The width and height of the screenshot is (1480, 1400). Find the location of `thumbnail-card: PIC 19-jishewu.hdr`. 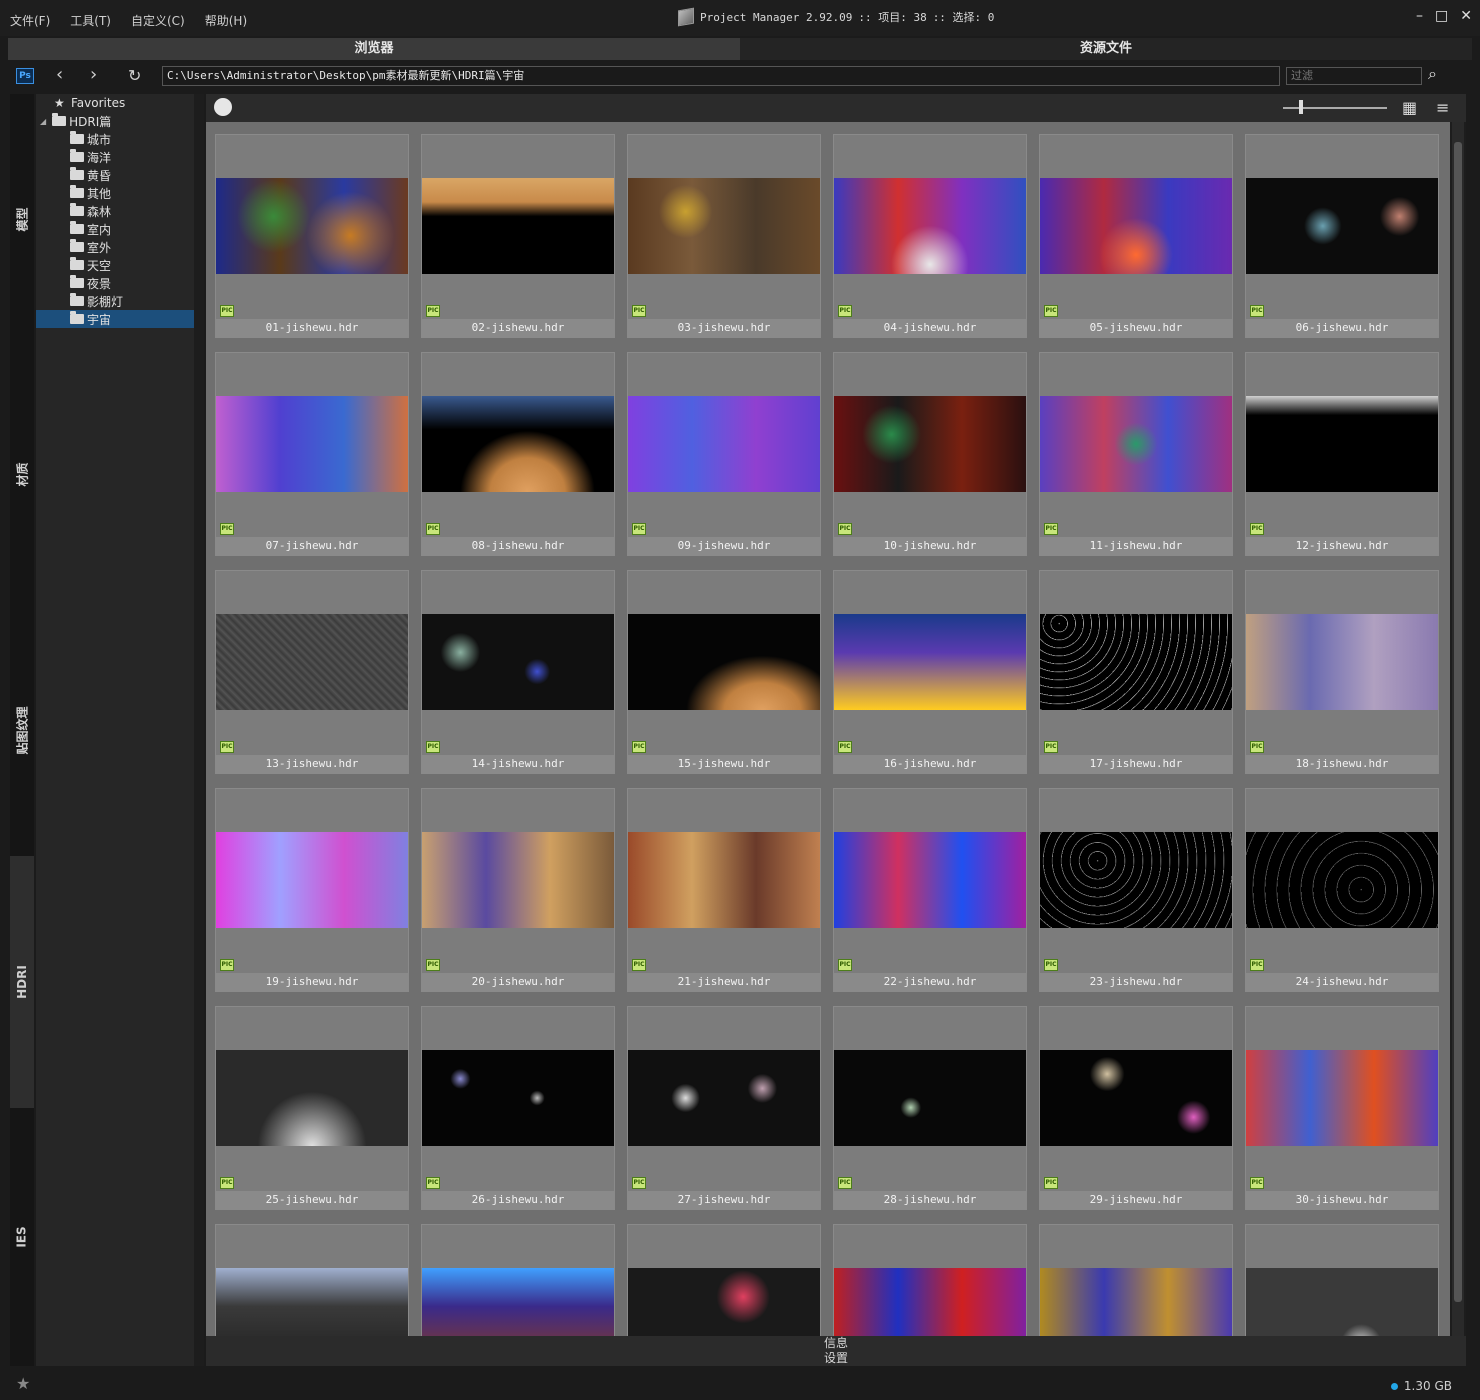

thumbnail-card: PIC 19-jishewu.hdr is located at coordinates (312, 890).